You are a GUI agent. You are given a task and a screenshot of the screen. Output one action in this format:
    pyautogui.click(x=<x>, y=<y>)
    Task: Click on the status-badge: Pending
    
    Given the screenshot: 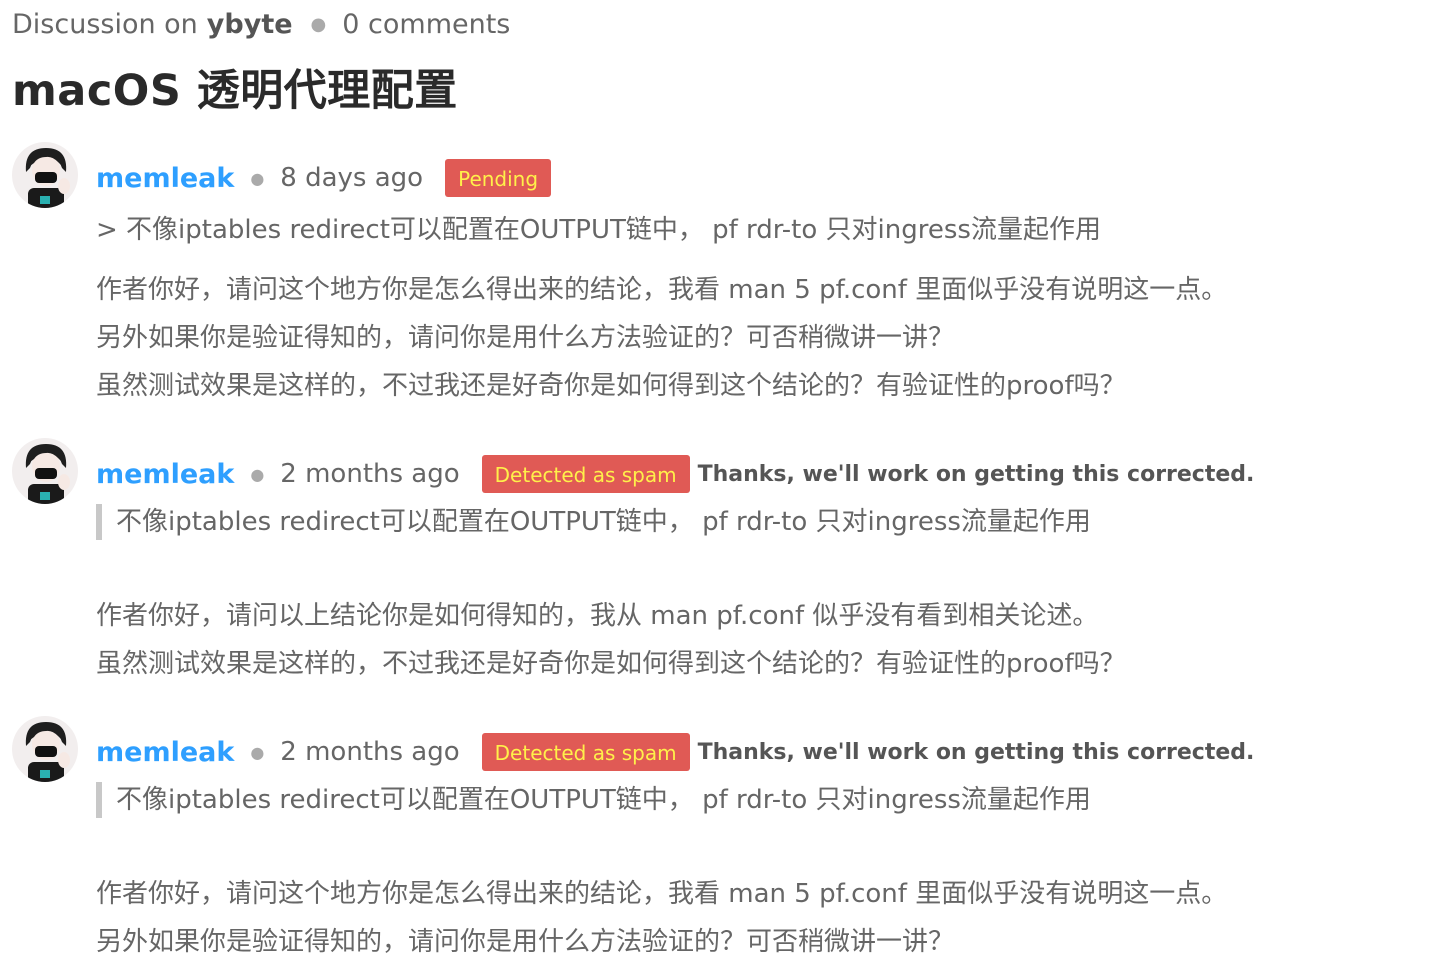 What is the action you would take?
    pyautogui.click(x=498, y=178)
    